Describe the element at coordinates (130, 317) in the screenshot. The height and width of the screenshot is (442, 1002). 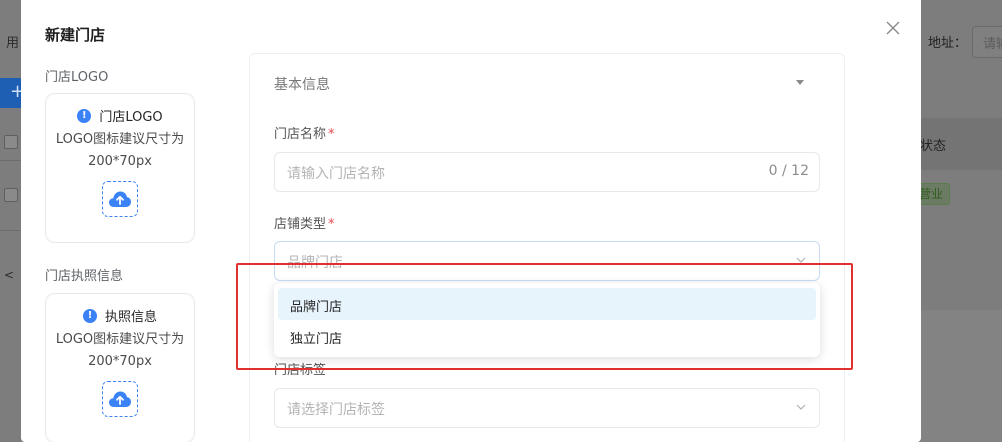
I see `license-card-title: 执照信息` at that location.